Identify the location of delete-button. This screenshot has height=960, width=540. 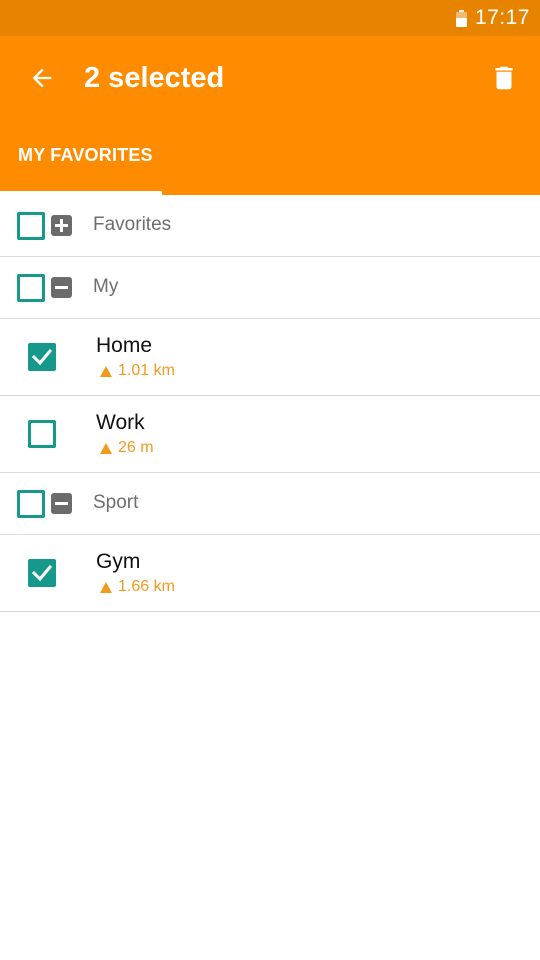
(504, 78).